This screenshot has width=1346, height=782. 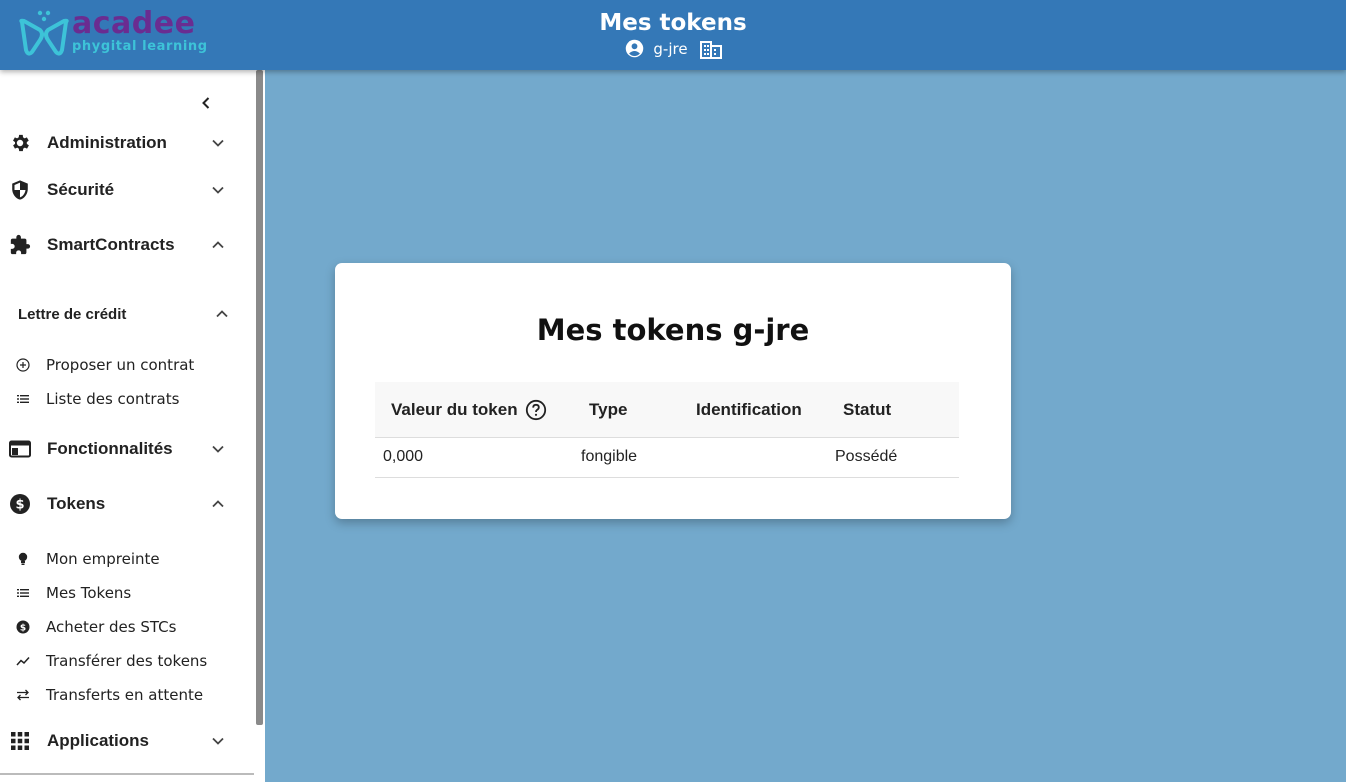 I want to click on subitem-label: Transferts en attente, so click(x=125, y=695).